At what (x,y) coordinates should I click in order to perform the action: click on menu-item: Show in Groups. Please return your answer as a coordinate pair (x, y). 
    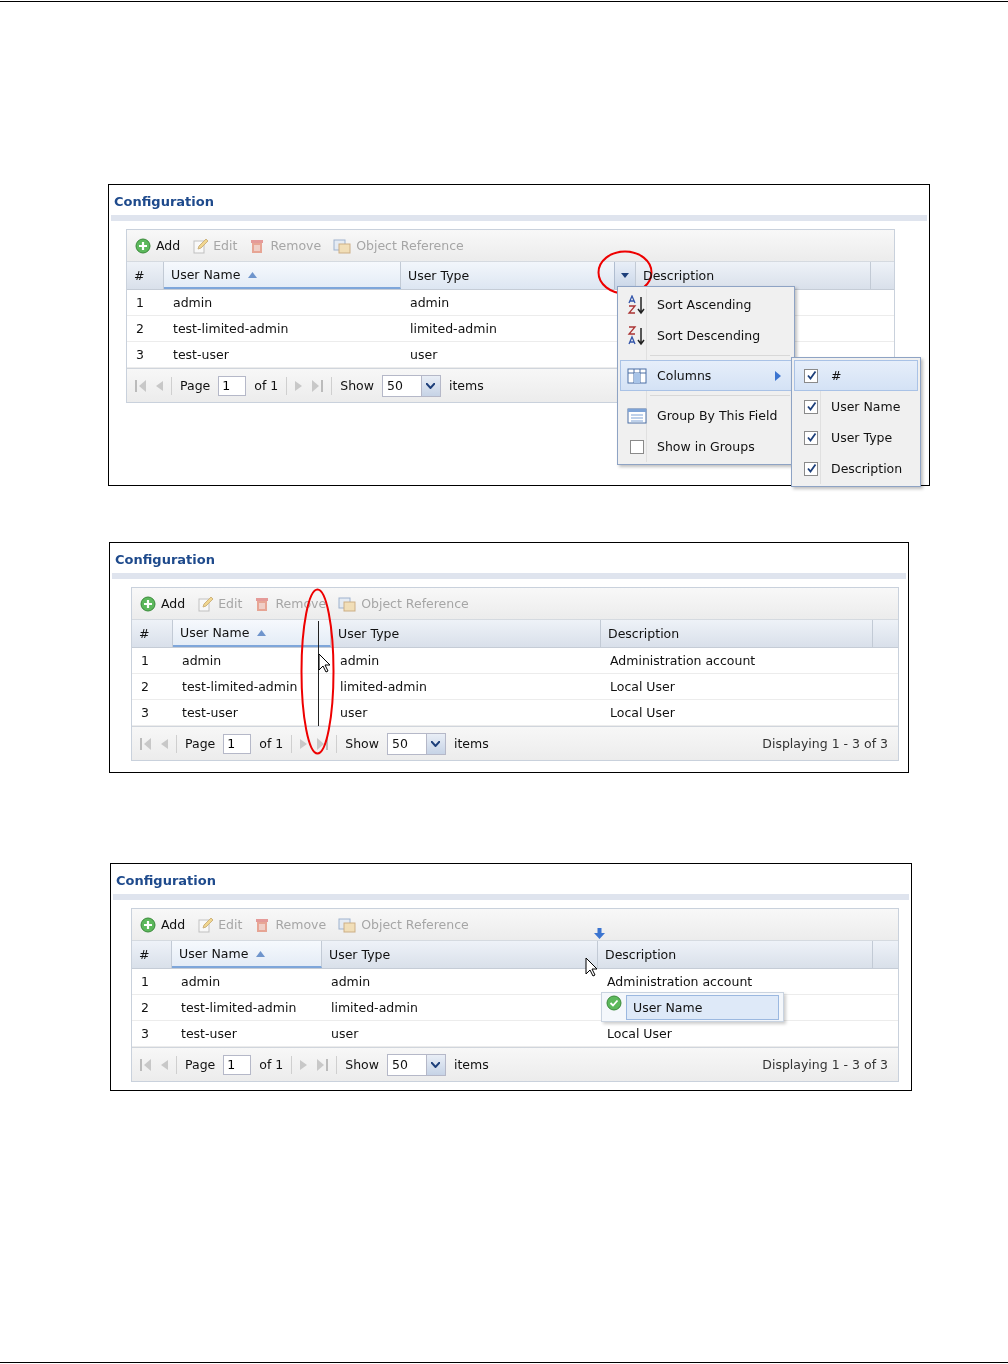
    Looking at the image, I should click on (706, 446).